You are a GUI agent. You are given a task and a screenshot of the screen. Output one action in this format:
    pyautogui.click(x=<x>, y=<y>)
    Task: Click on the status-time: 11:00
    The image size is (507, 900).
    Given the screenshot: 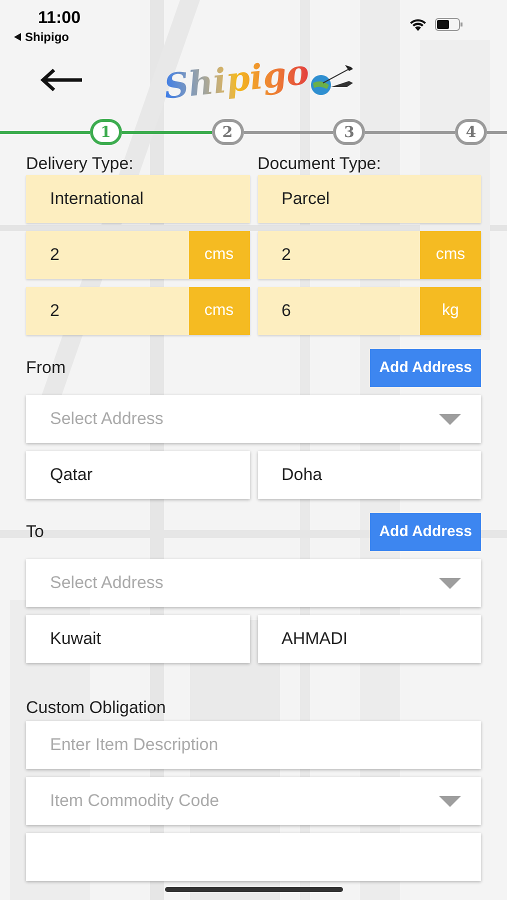 What is the action you would take?
    pyautogui.click(x=59, y=18)
    